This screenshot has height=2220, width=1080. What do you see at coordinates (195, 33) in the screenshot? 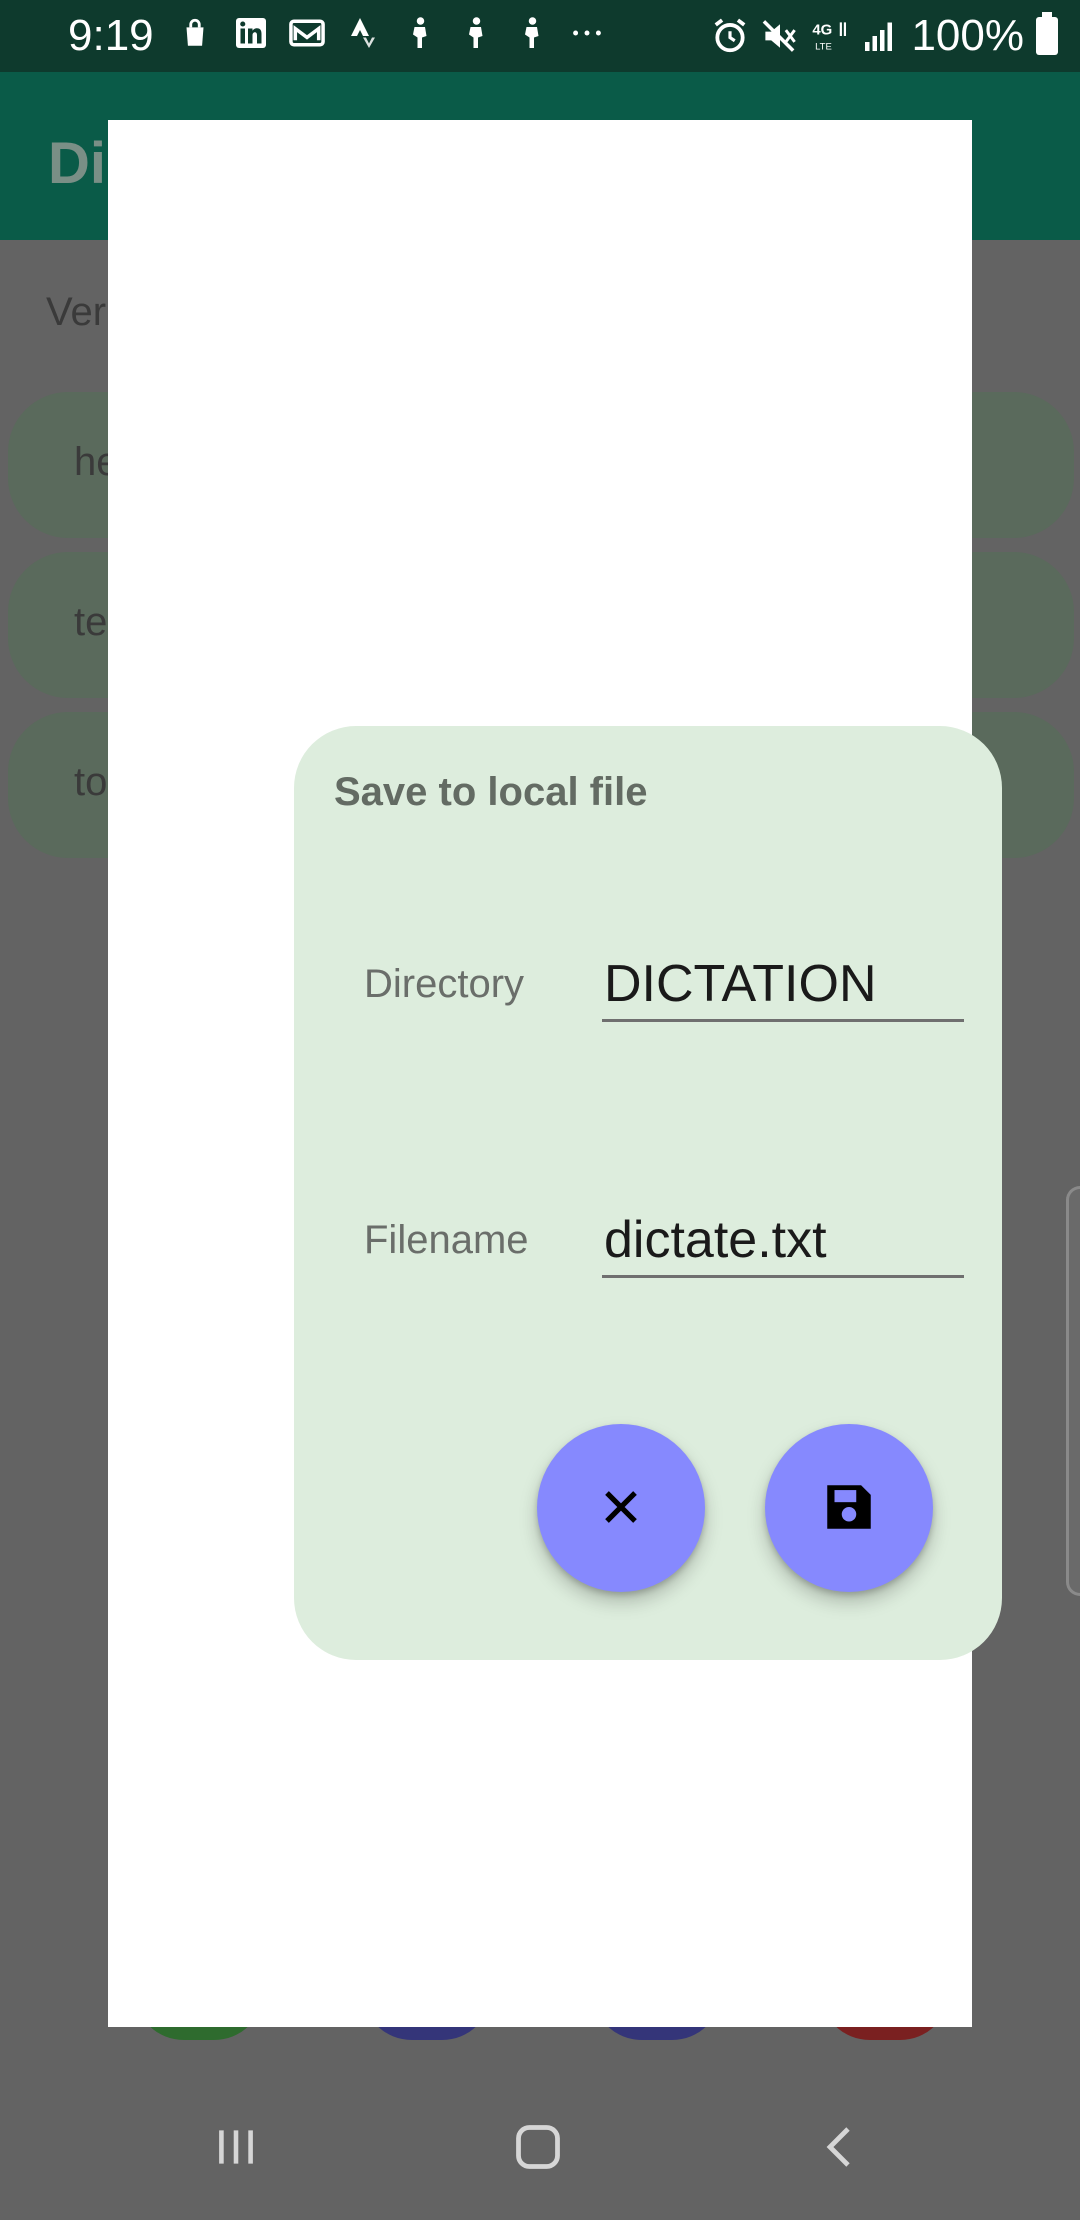
I see `shopping-bag-icon` at bounding box center [195, 33].